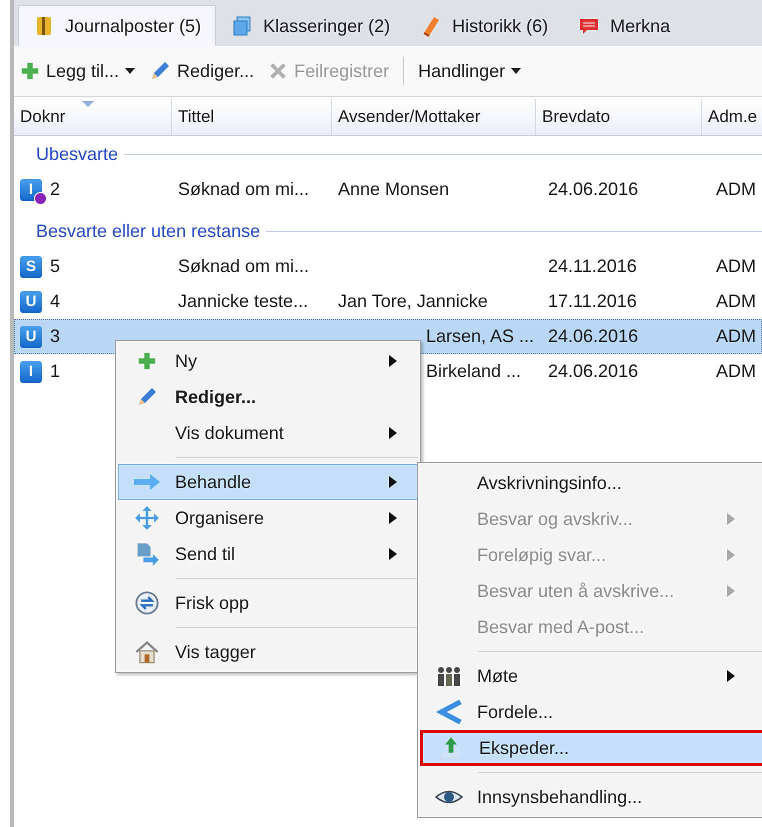 The height and width of the screenshot is (827, 762). I want to click on column-header: Doknr, so click(93, 117).